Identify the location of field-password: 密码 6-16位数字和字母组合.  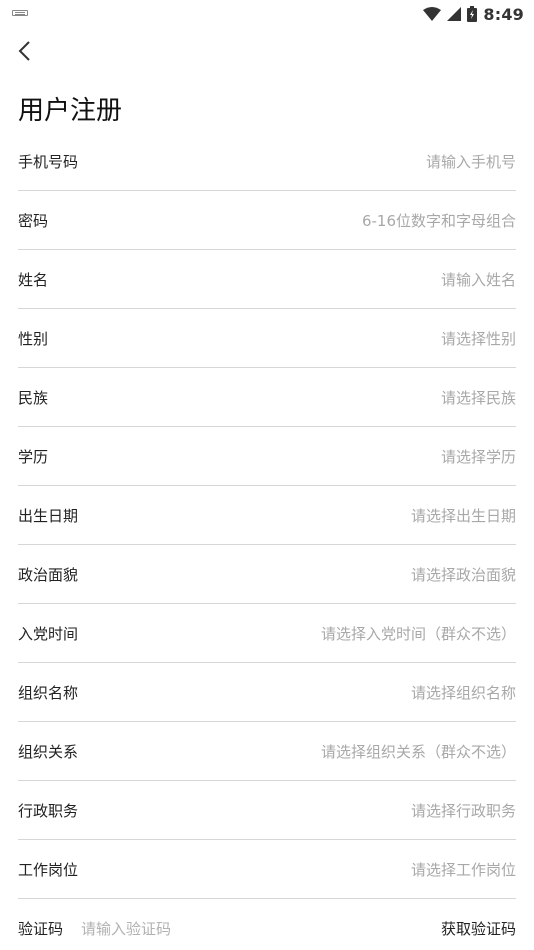
(267, 220).